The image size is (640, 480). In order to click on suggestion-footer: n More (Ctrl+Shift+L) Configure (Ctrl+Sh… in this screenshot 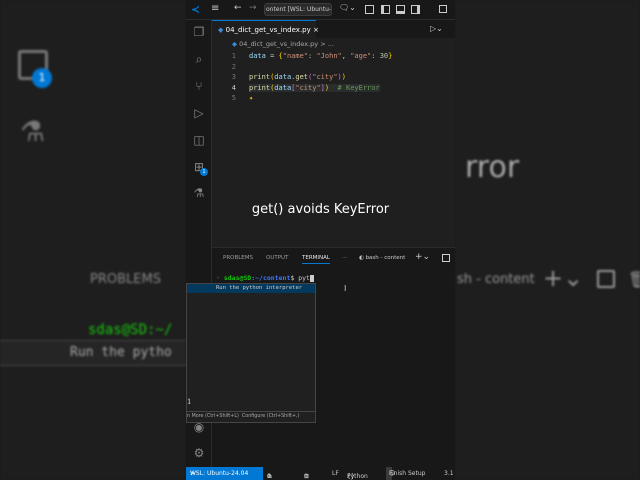, I will do `click(251, 415)`.